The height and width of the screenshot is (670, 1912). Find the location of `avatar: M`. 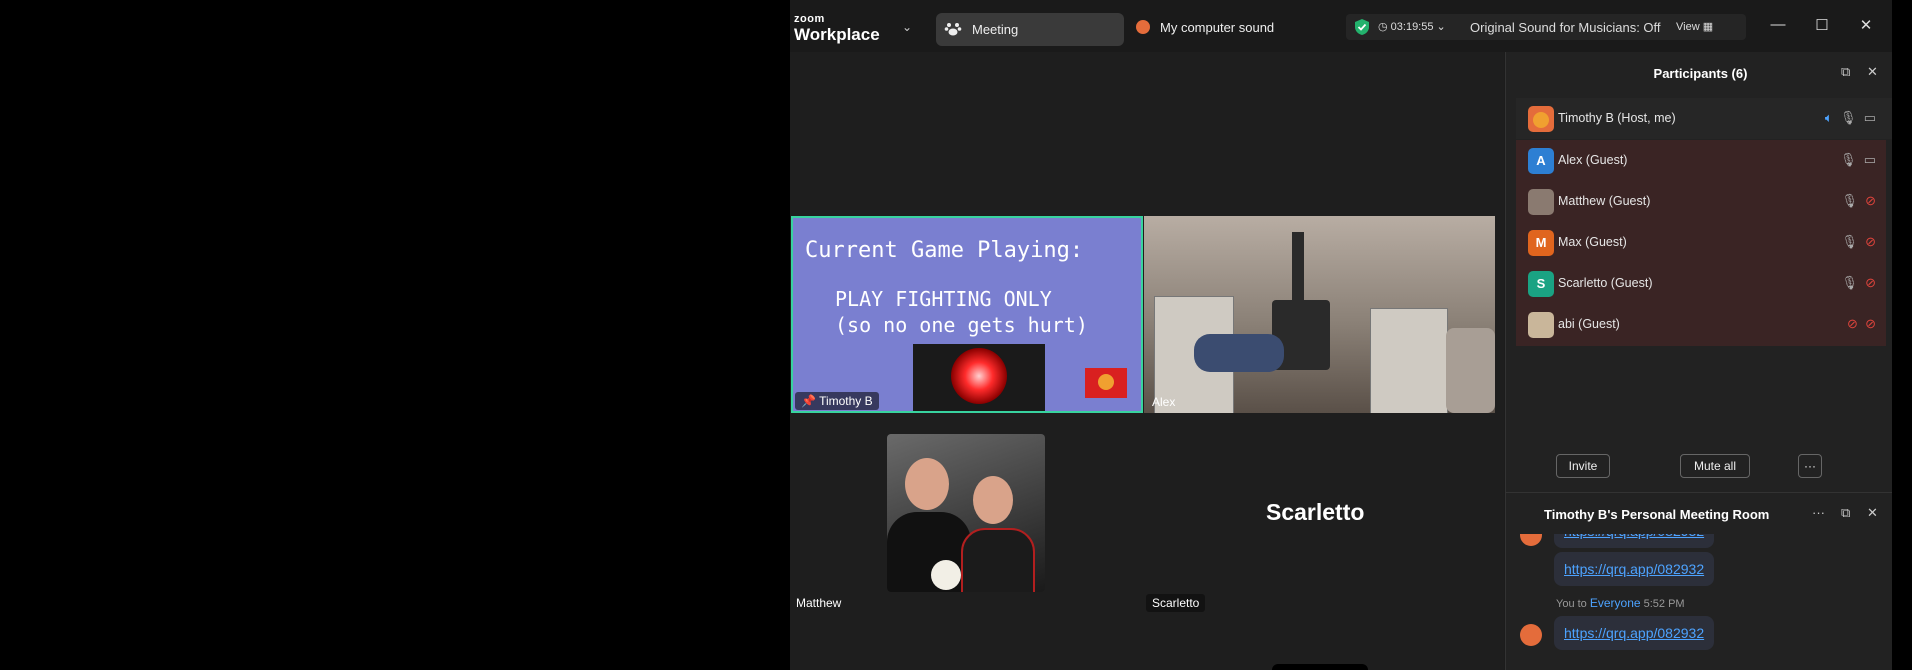

avatar: M is located at coordinates (1541, 243).